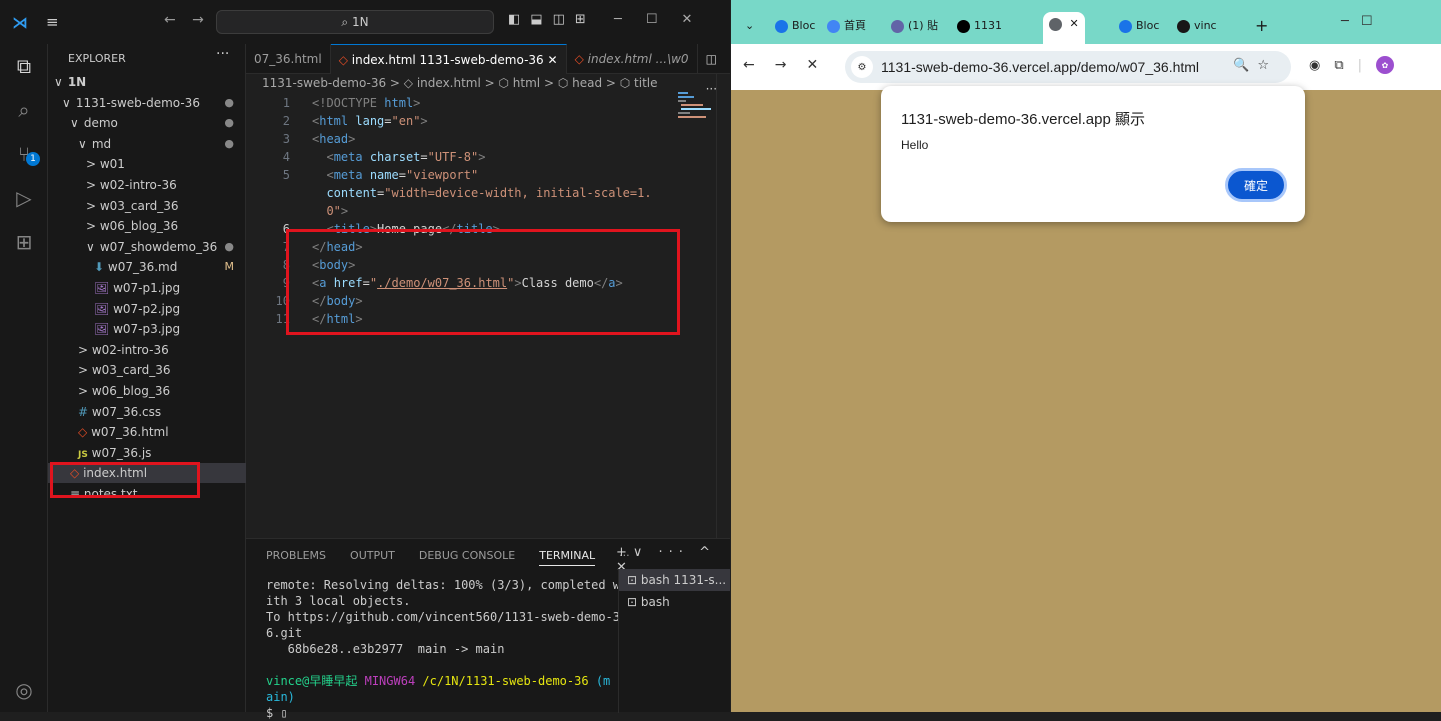 The height and width of the screenshot is (721, 1441). I want to click on zoom-bookmark-icons: 🔍☆, so click(1255, 65).